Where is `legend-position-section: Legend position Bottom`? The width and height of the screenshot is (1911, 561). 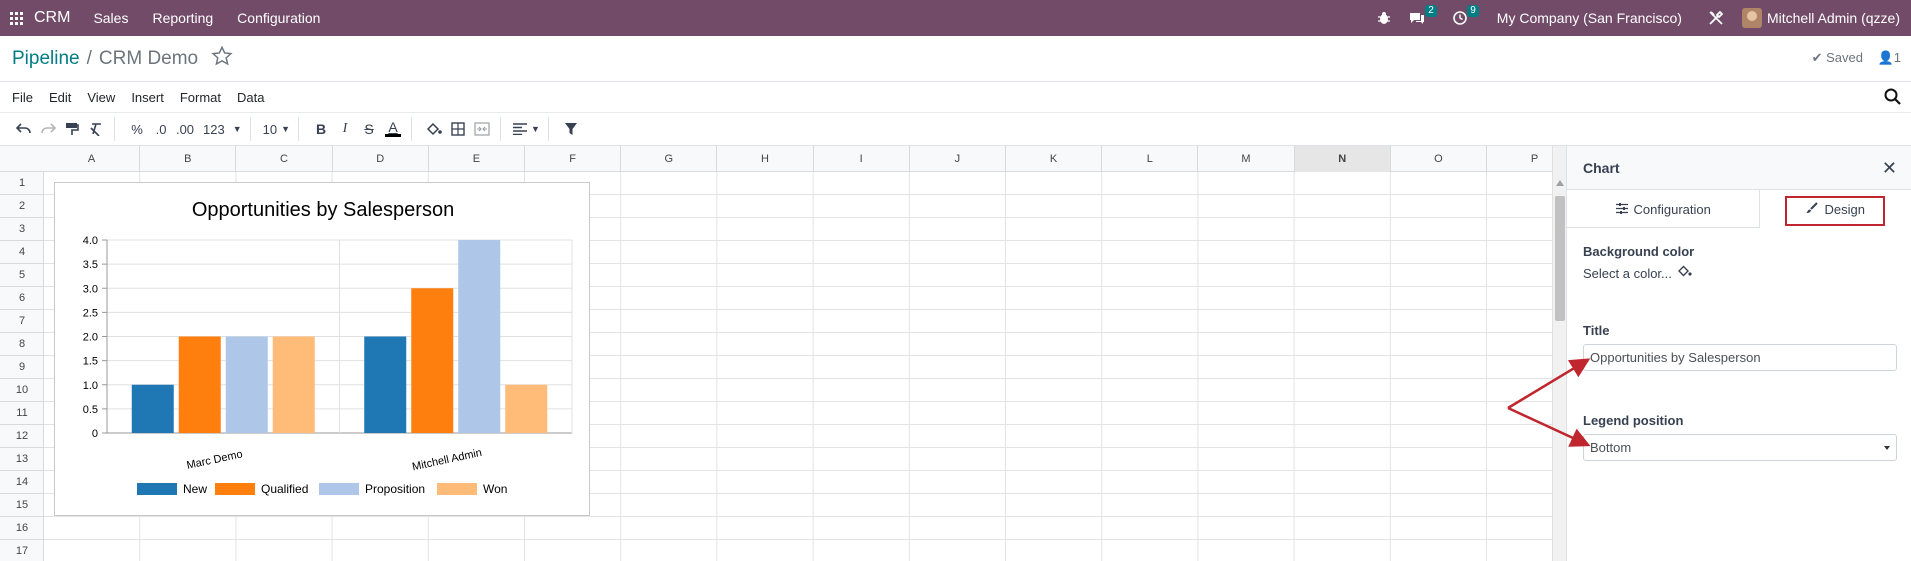
legend-position-section: Legend position Bottom is located at coordinates (1739, 437).